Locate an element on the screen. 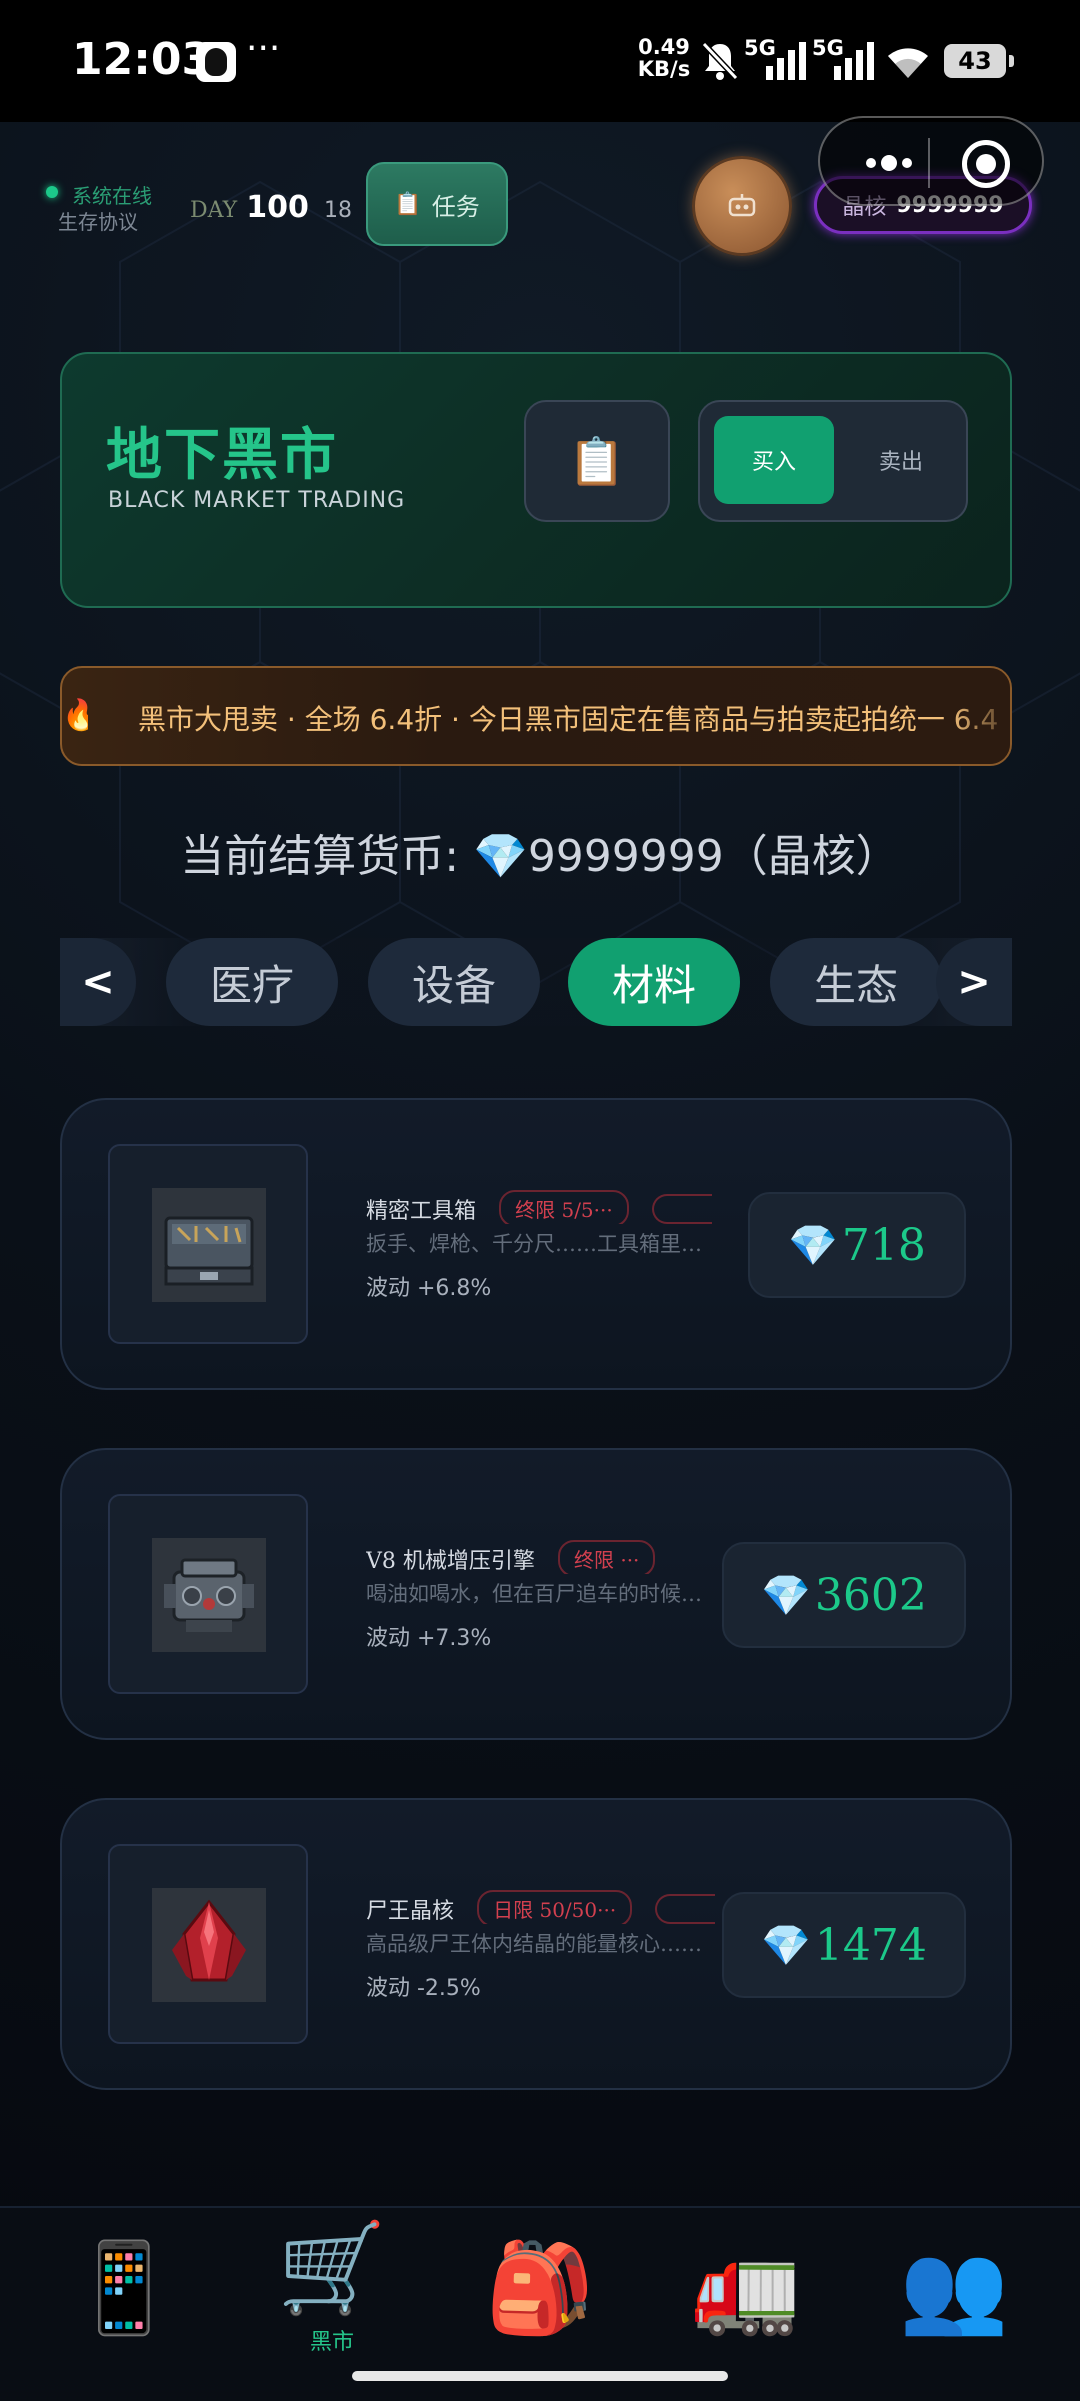  ticker-fade is located at coordinates (980, 716).